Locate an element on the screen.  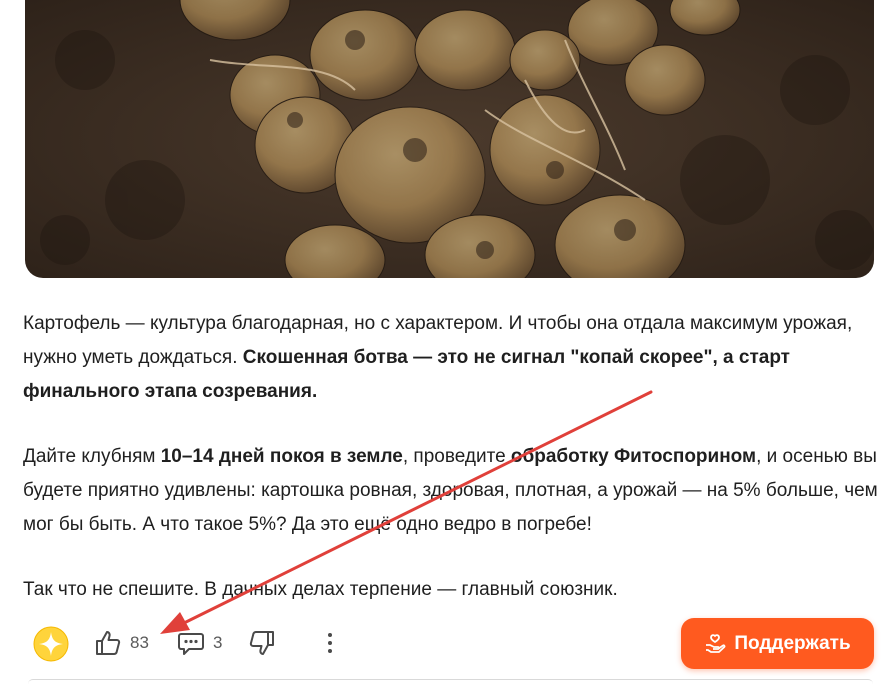
comment-icon is located at coordinates (191, 644).